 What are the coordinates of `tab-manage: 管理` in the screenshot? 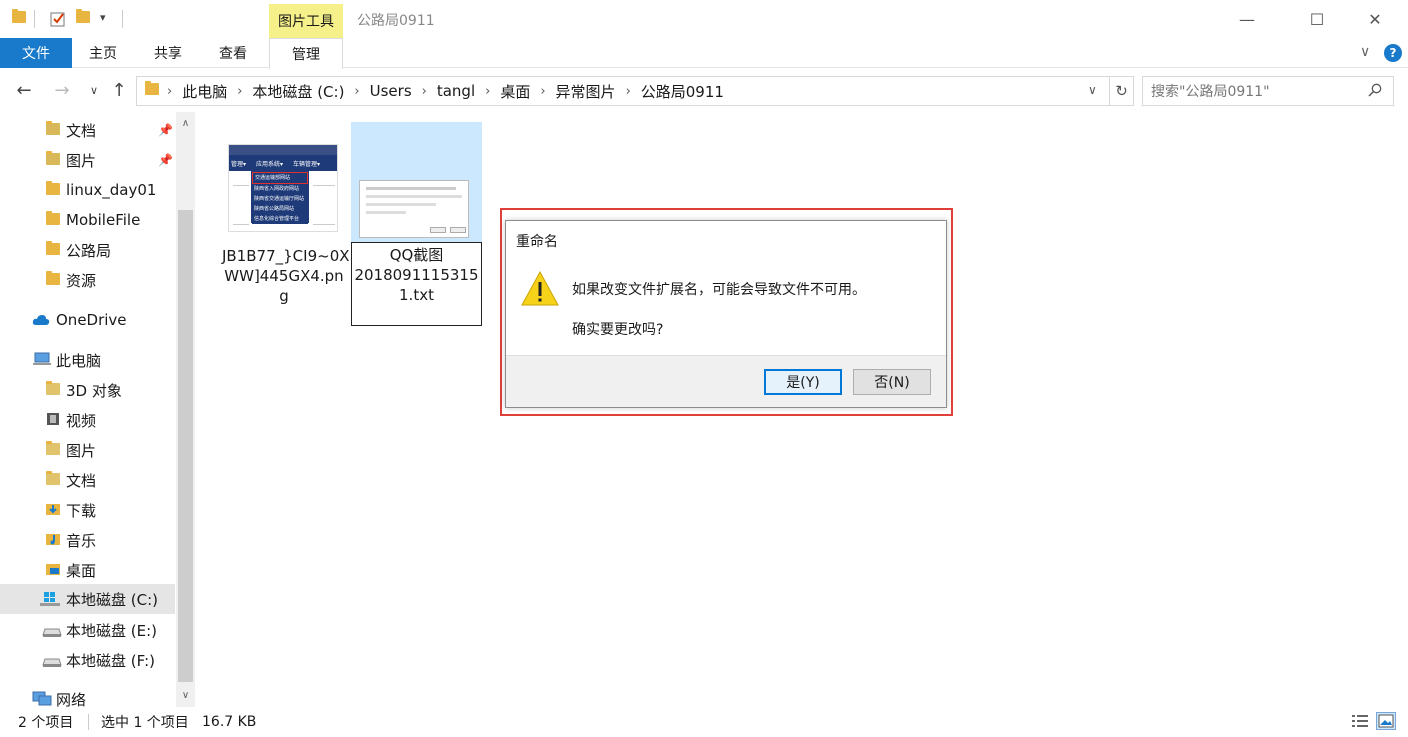 It's located at (306, 53).